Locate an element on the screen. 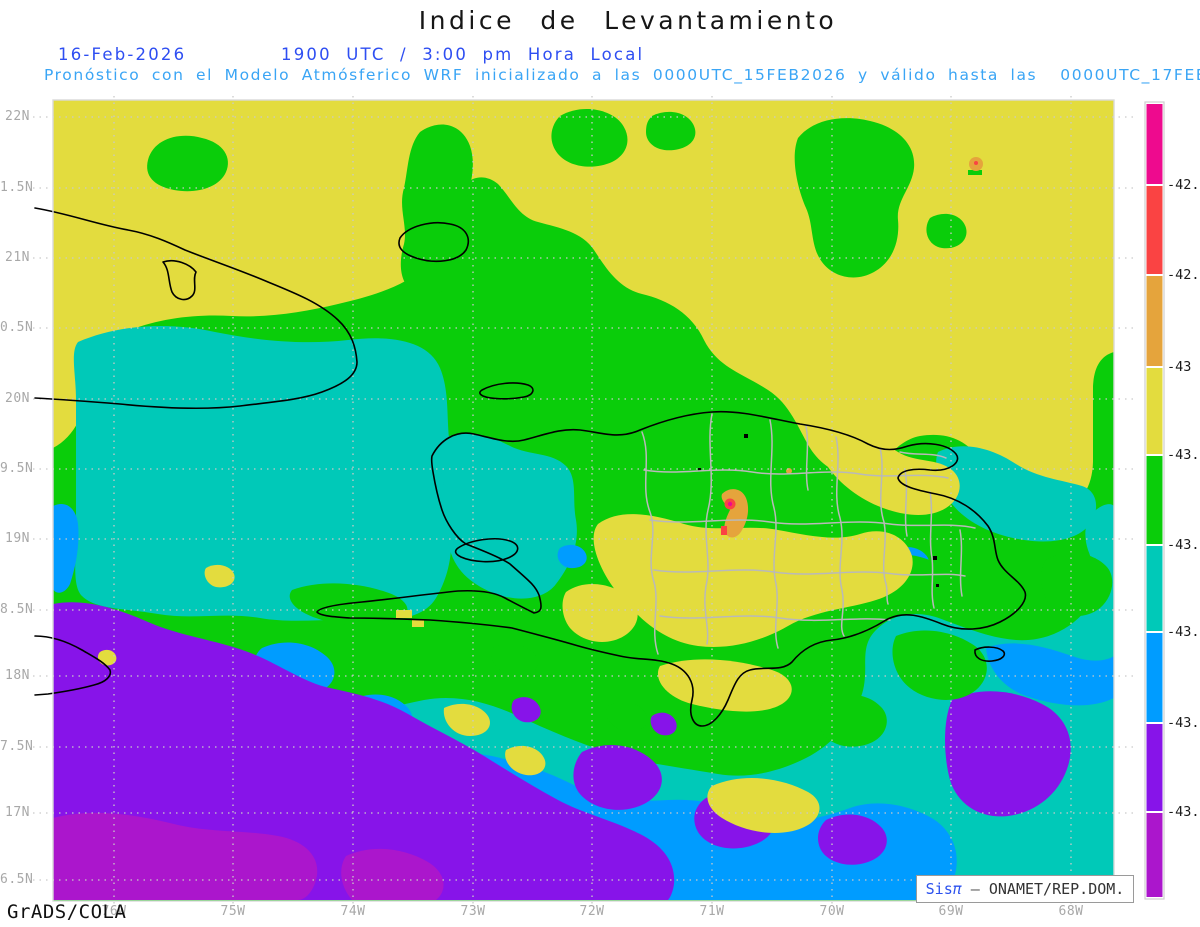 Image resolution: width=1200 pixels, height=927 pixels. lat-tick-label: 21N is located at coordinates (17, 257).